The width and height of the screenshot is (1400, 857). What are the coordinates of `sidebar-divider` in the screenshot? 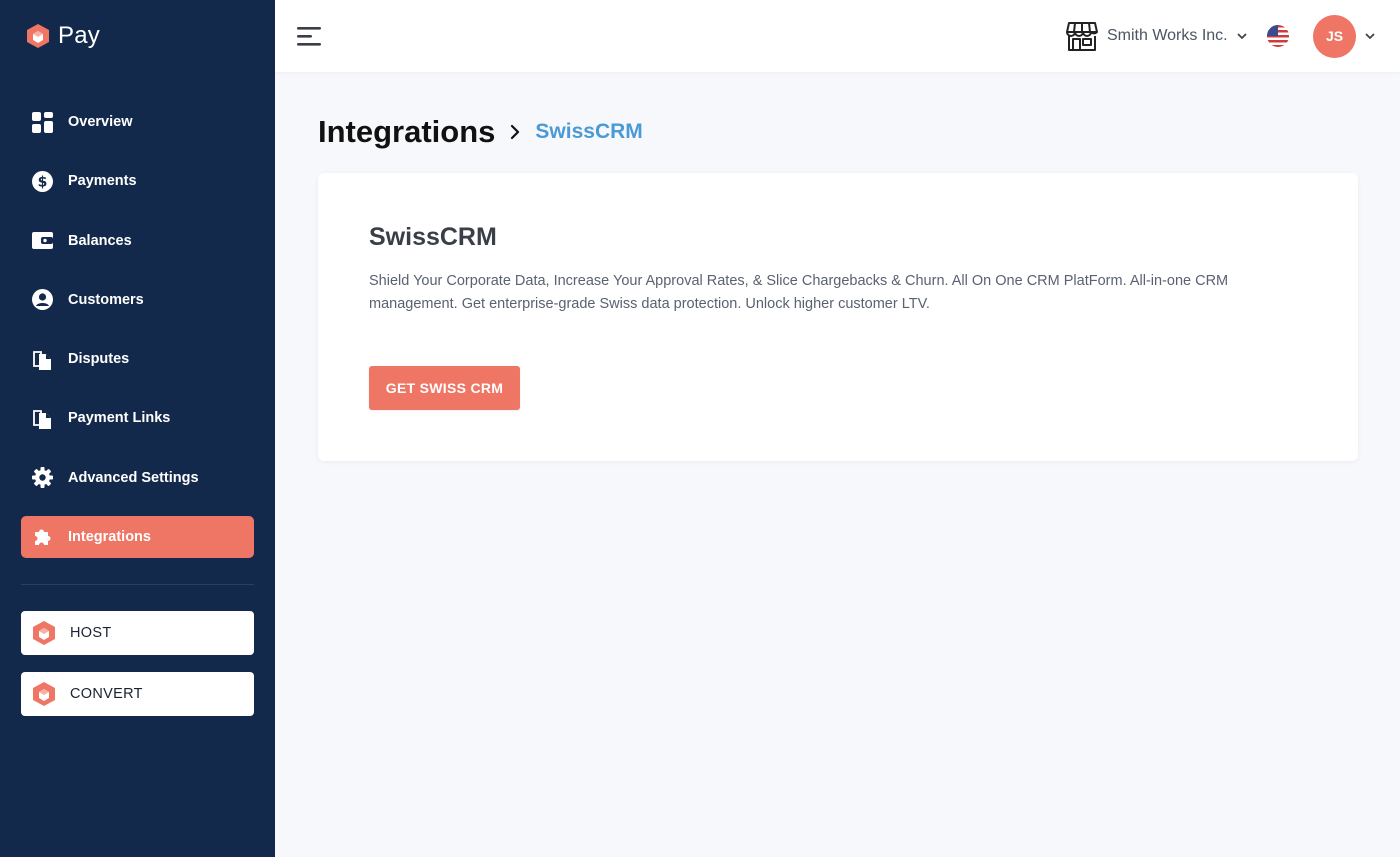 It's located at (137, 584).